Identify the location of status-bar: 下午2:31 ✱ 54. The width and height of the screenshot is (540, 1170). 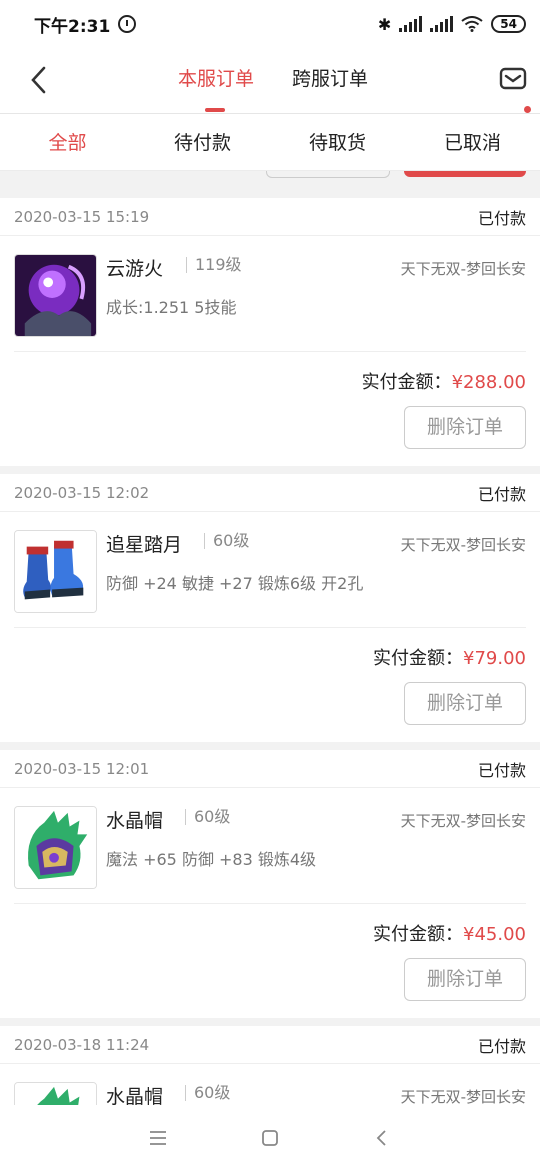
(270, 24).